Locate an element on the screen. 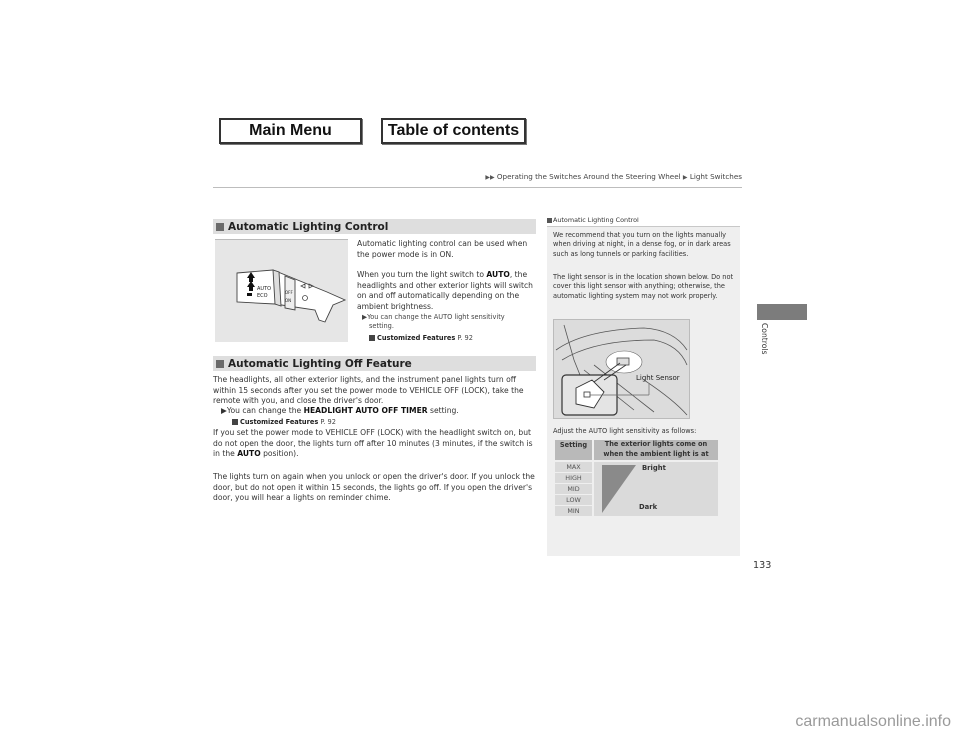  header-line: when the ambient light is at is located at coordinates (656, 453).